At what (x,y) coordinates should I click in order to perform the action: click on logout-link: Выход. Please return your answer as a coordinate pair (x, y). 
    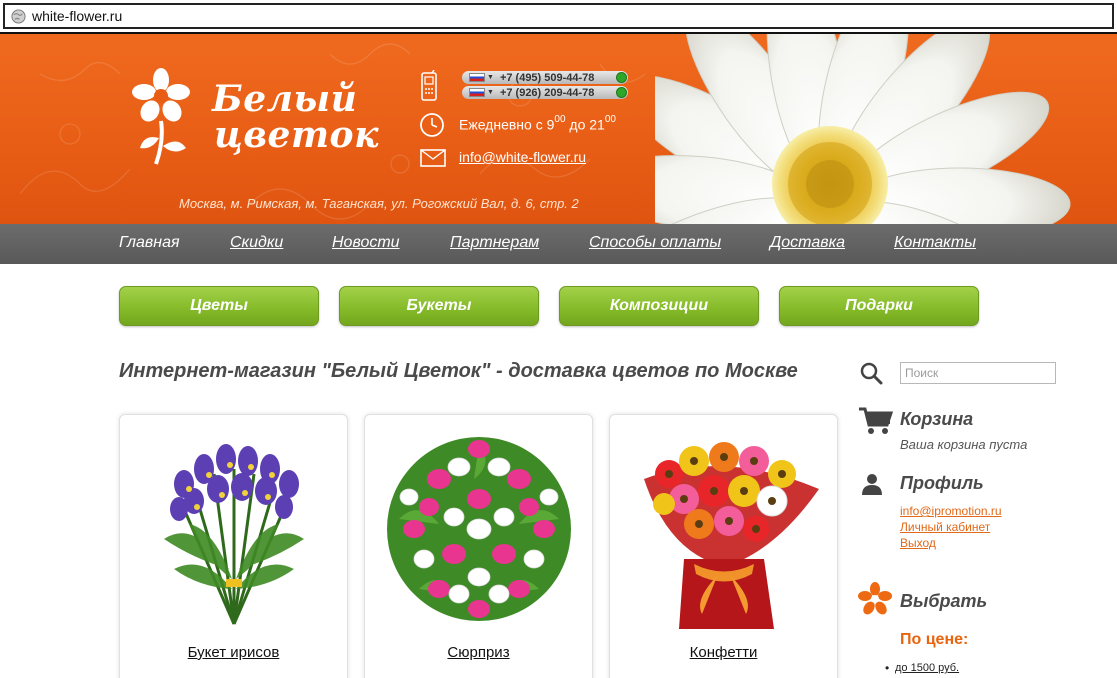
    Looking at the image, I should click on (918, 543).